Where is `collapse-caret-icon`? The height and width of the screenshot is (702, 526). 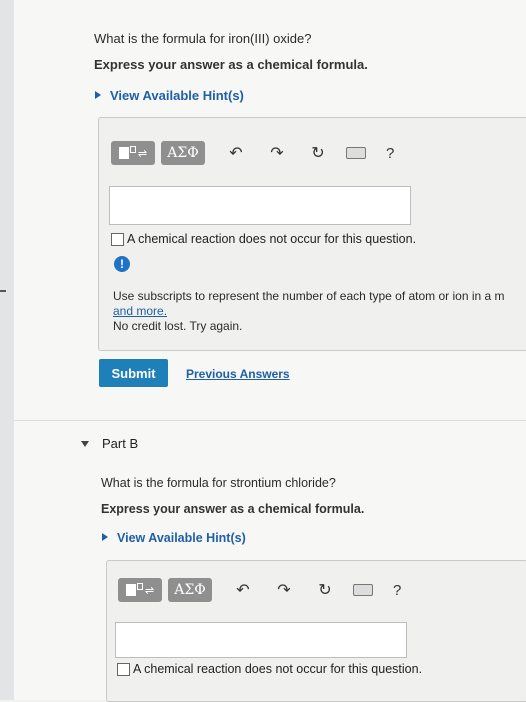 collapse-caret-icon is located at coordinates (85, 444).